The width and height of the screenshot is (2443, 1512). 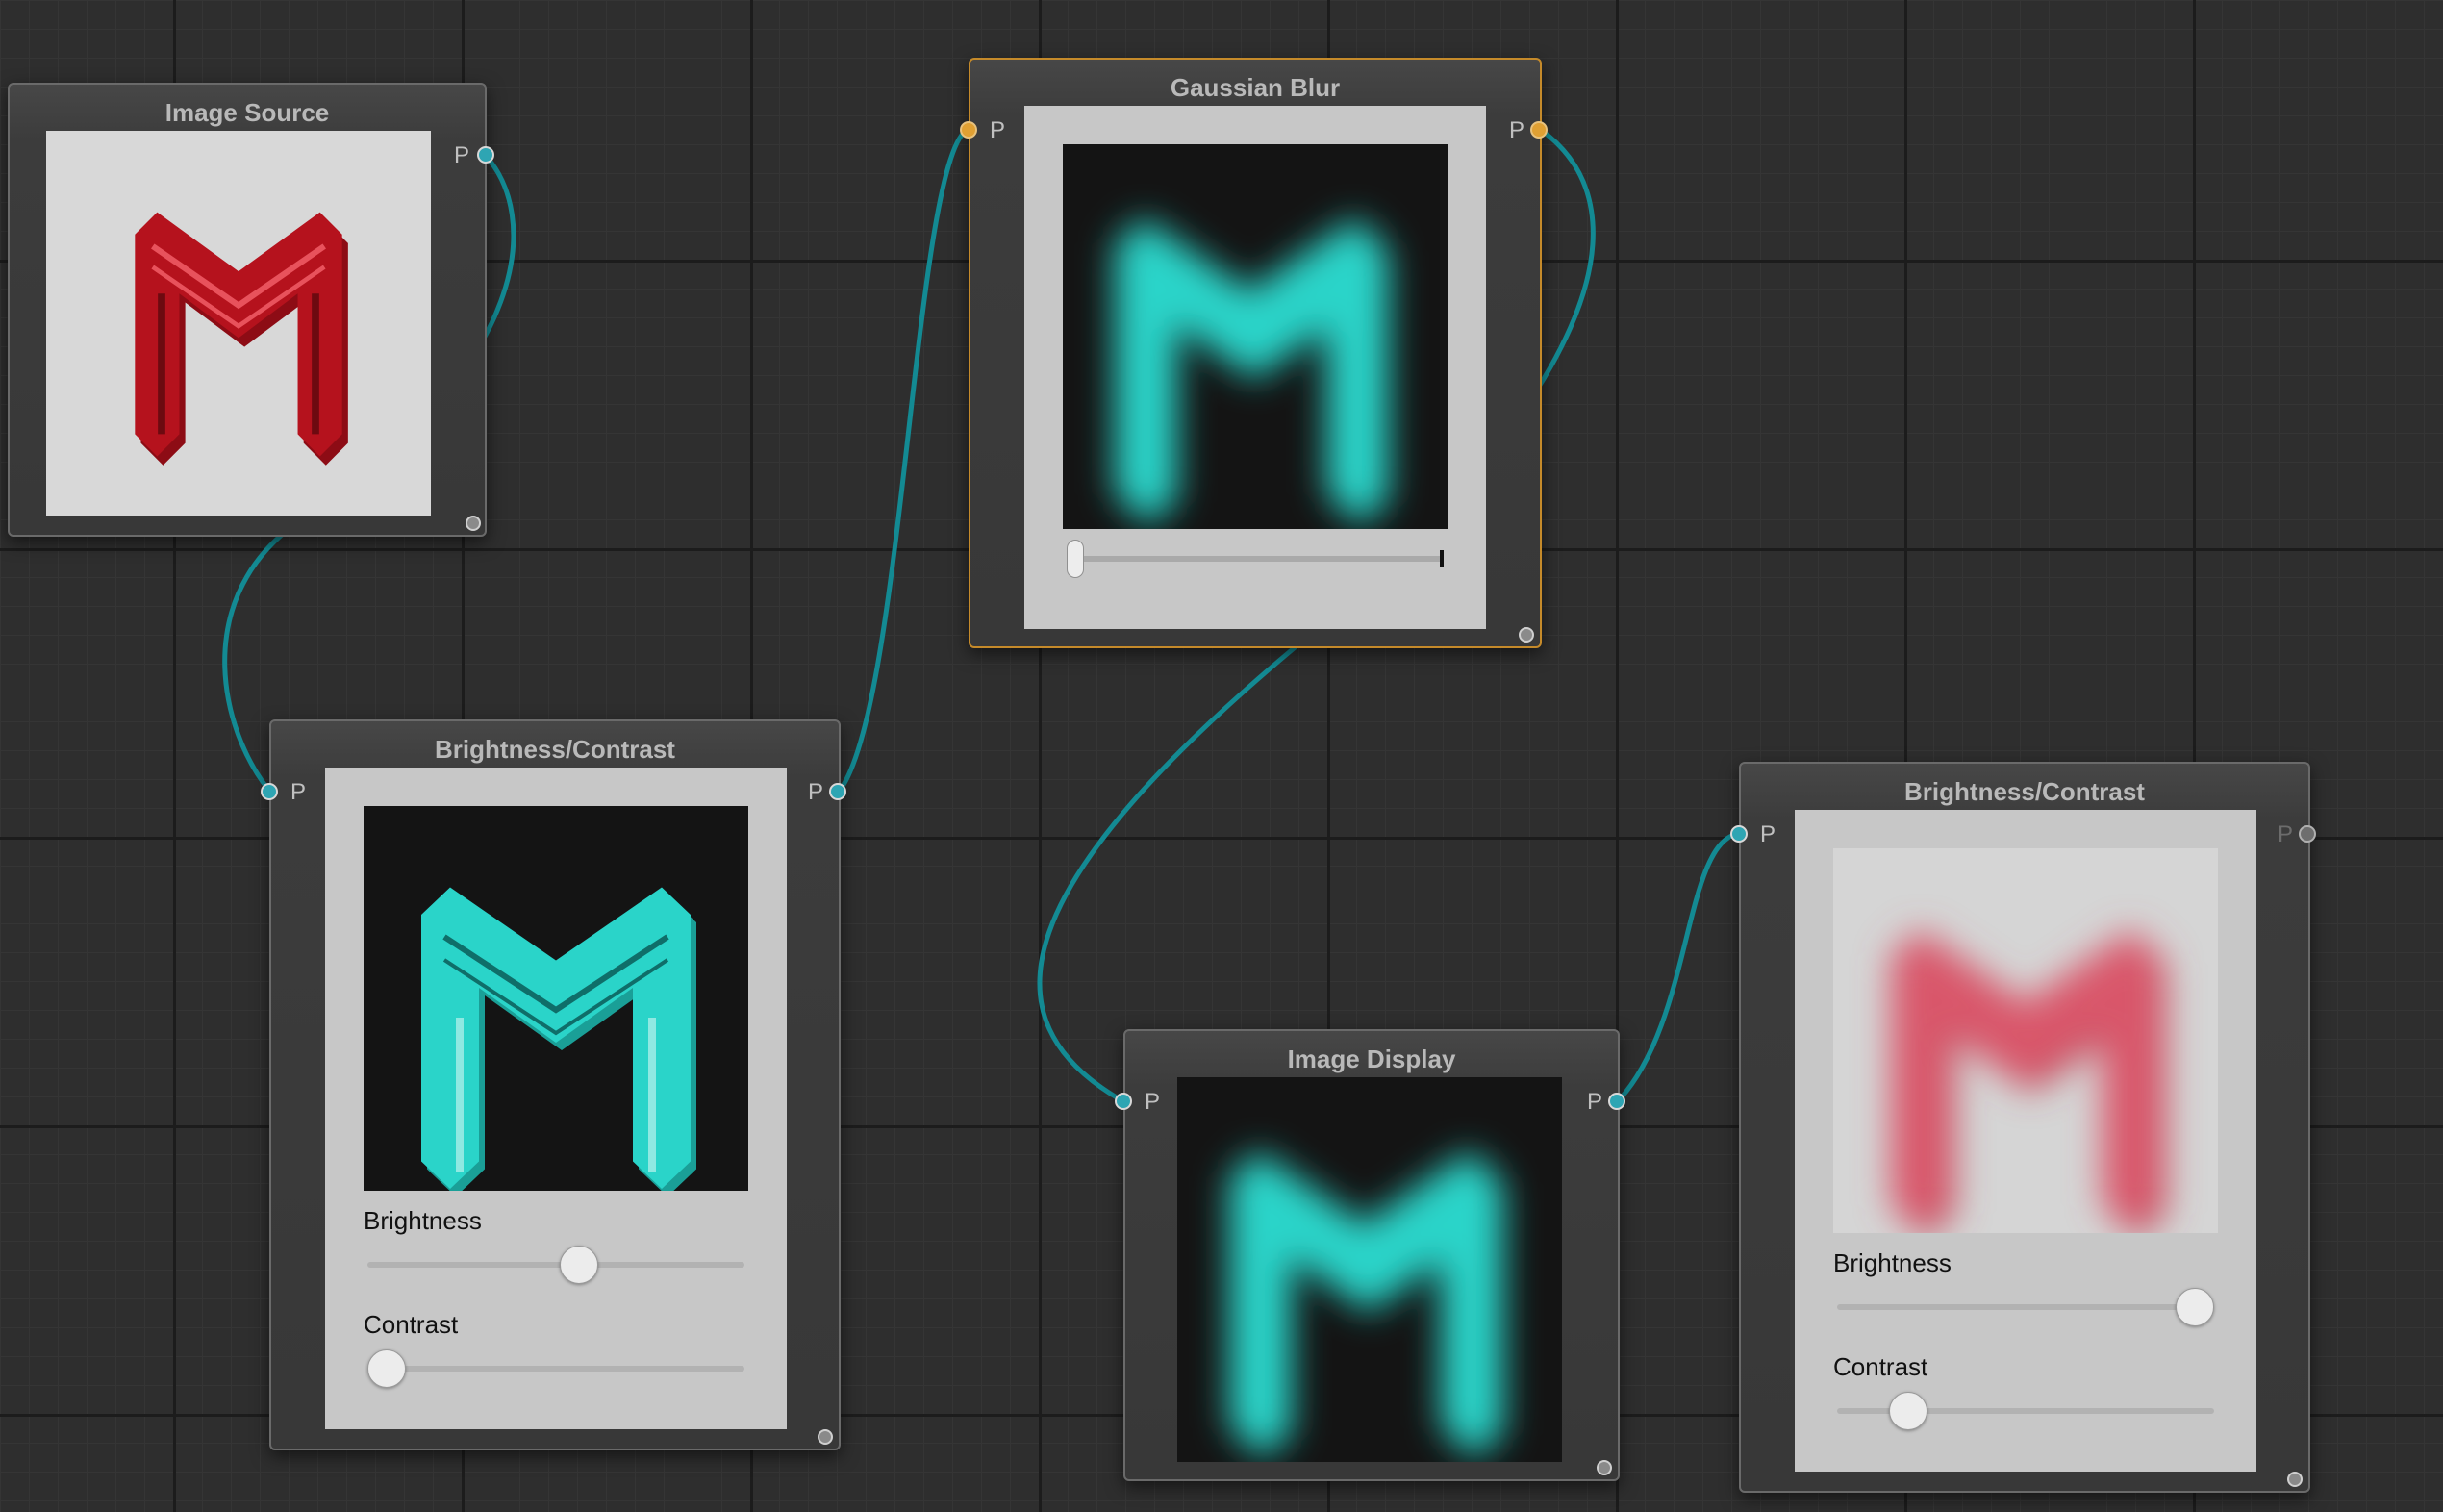 What do you see at coordinates (1371, 1059) in the screenshot?
I see `node-title: Image Display` at bounding box center [1371, 1059].